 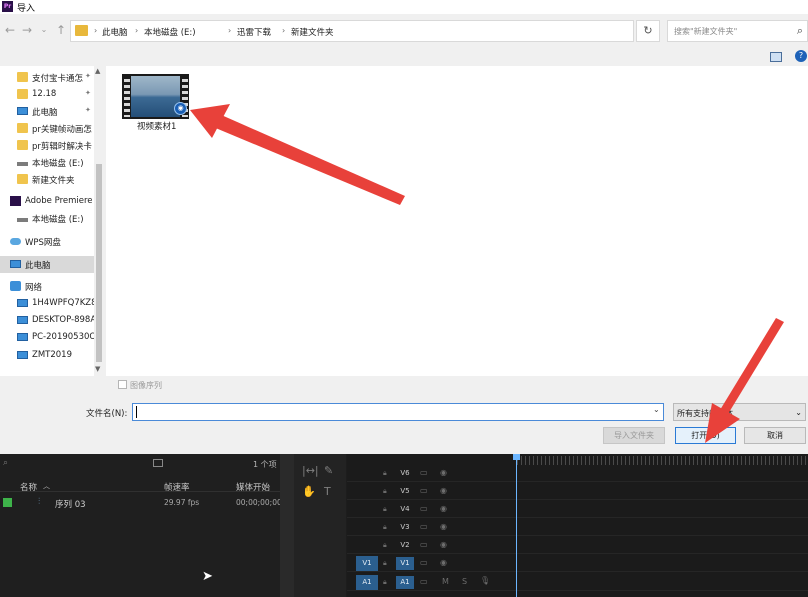 What do you see at coordinates (44, 29) in the screenshot?
I see `recent-locations-chevron-icon: ⌄` at bounding box center [44, 29].